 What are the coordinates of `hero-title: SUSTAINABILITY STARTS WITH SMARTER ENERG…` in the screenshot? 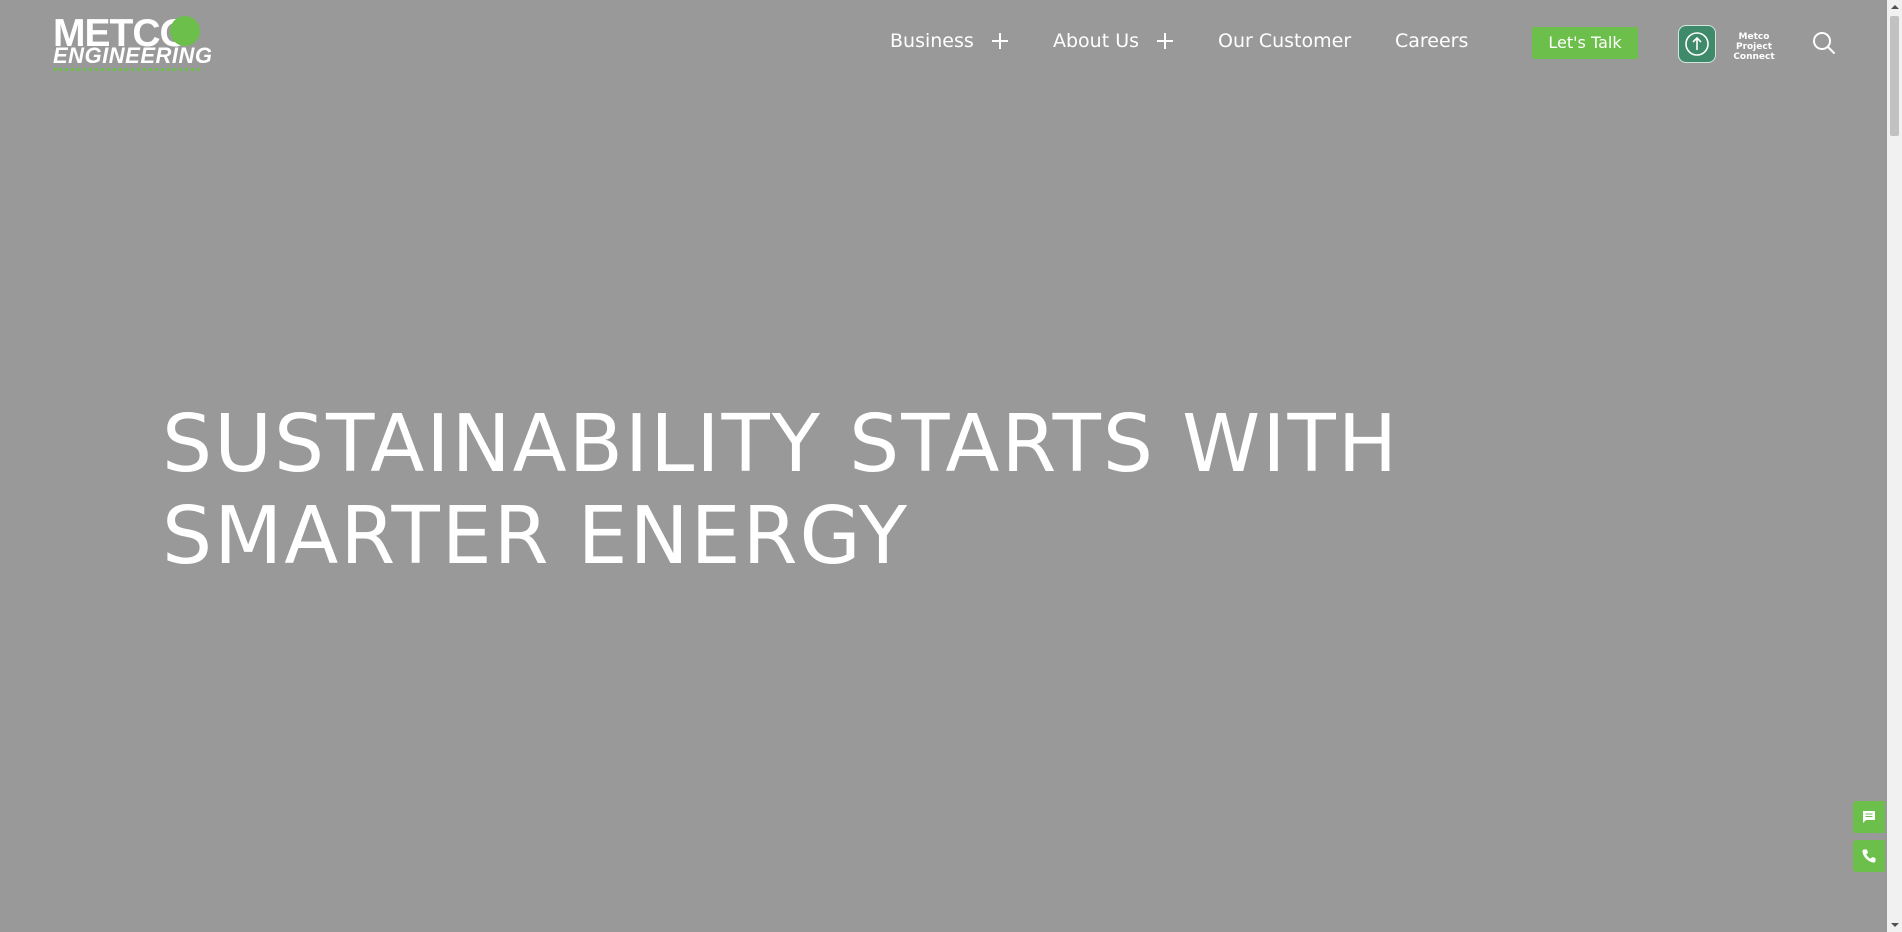 It's located at (862, 490).